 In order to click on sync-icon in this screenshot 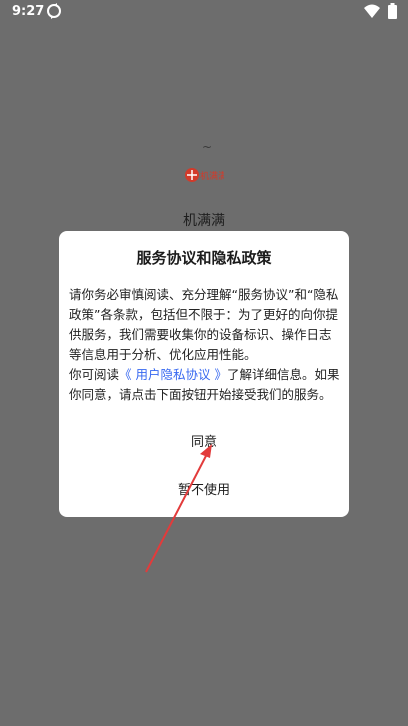, I will do `click(54, 11)`.